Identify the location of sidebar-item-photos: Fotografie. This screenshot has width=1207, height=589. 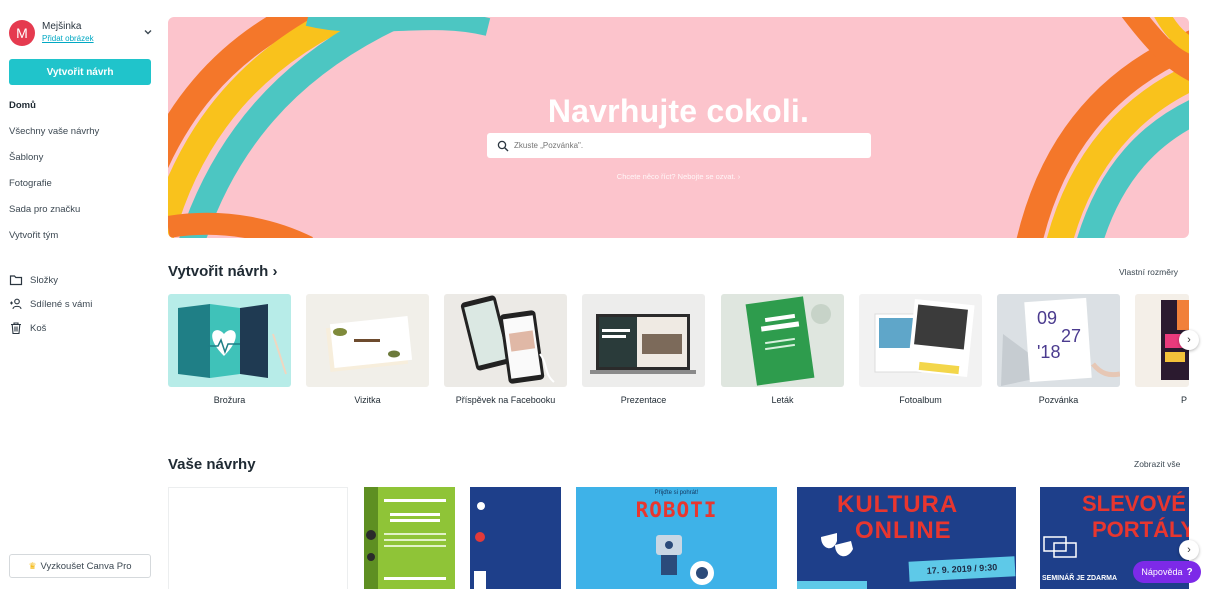
(54, 190).